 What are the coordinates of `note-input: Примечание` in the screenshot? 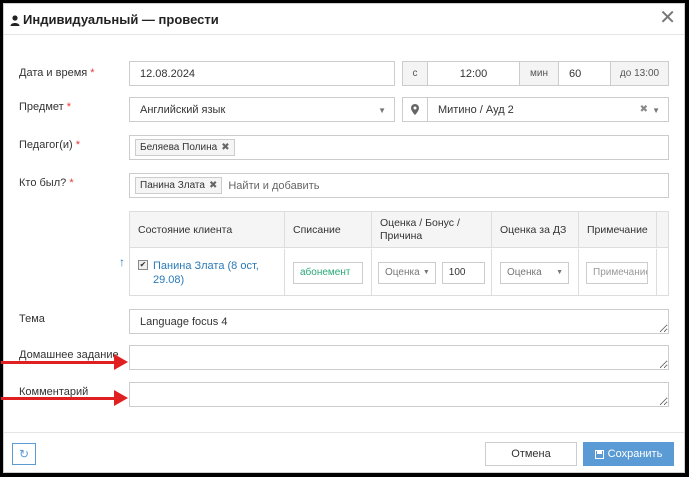 It's located at (617, 272).